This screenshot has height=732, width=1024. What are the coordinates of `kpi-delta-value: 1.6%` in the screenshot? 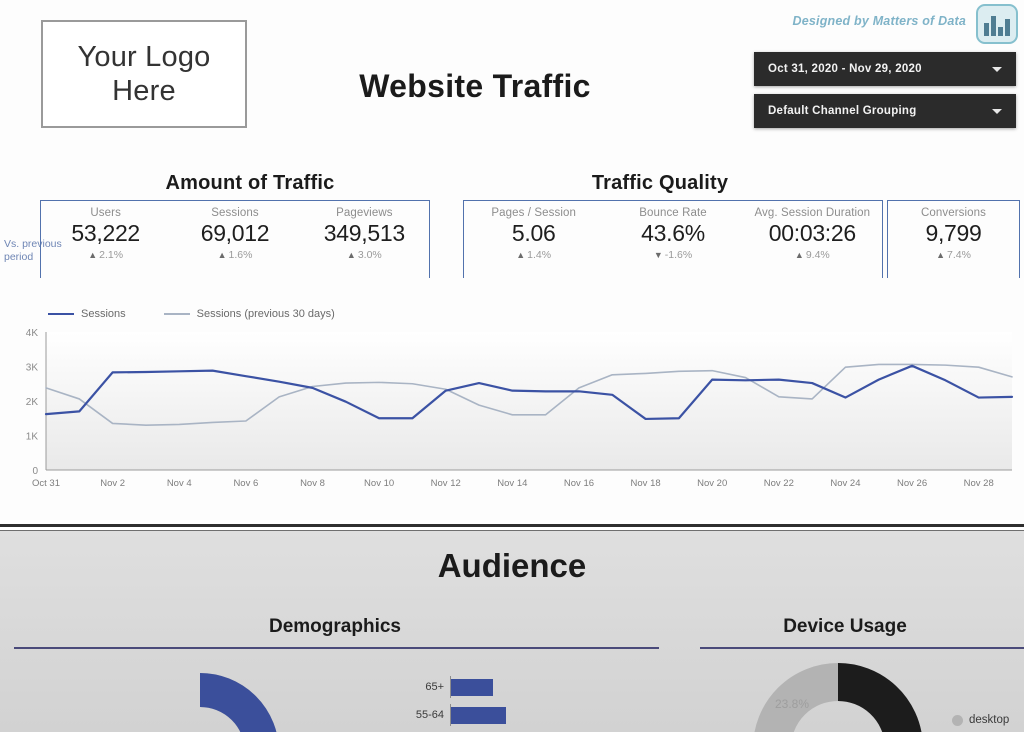 It's located at (240, 255).